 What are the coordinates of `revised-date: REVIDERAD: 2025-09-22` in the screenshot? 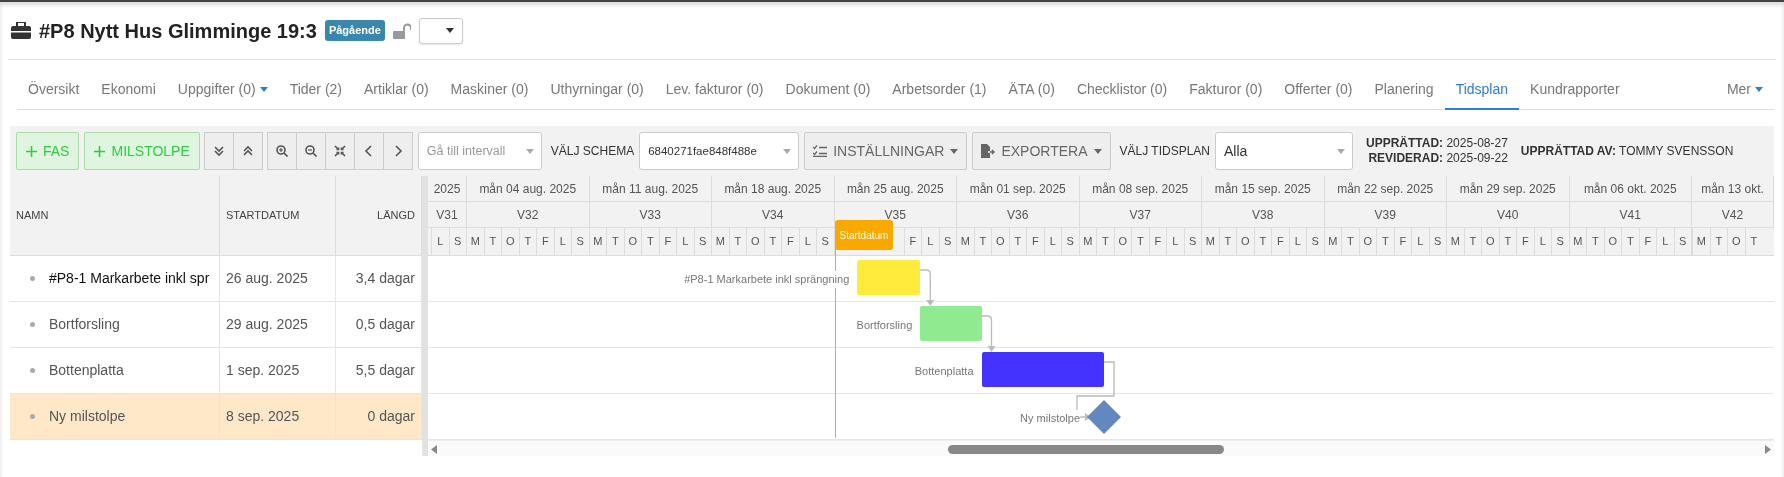 It's located at (1437, 158).